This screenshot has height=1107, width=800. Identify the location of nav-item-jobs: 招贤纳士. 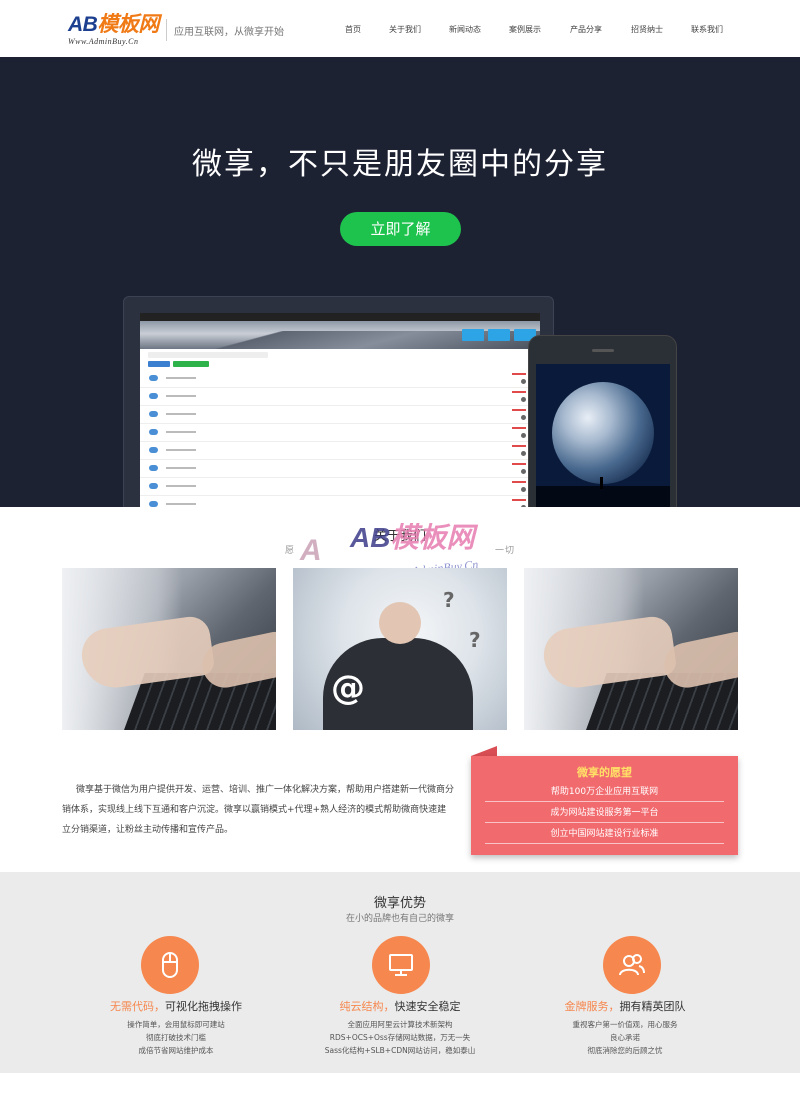
(647, 29).